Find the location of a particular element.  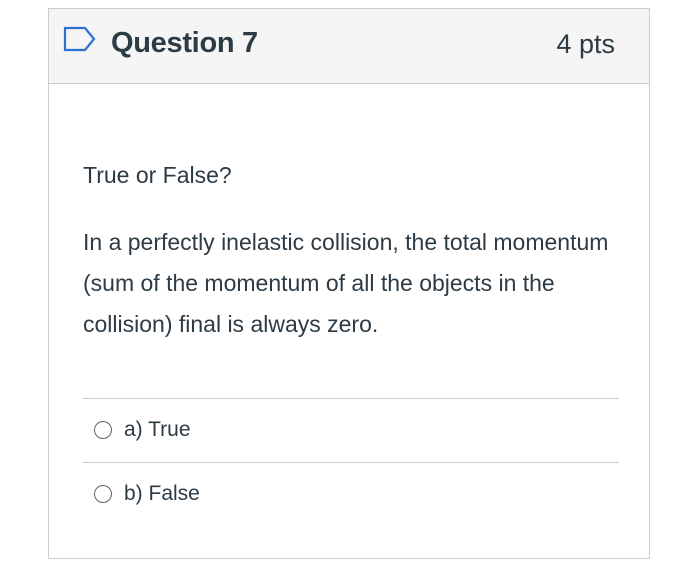

answer-option-false: b) False is located at coordinates (351, 494).